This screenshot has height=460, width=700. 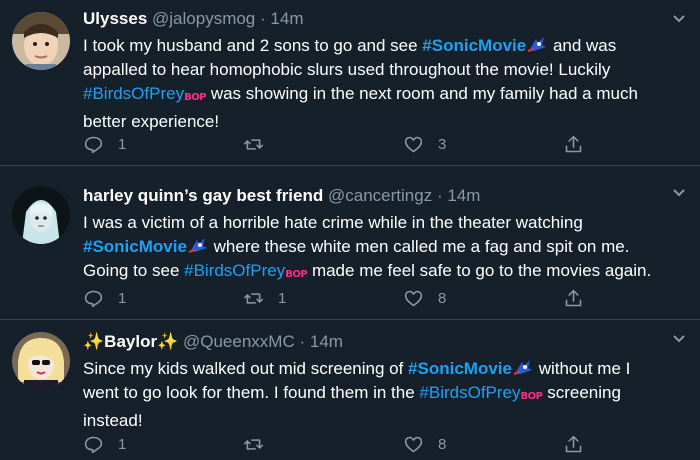 I want to click on display-name: Ulysses, so click(x=115, y=18).